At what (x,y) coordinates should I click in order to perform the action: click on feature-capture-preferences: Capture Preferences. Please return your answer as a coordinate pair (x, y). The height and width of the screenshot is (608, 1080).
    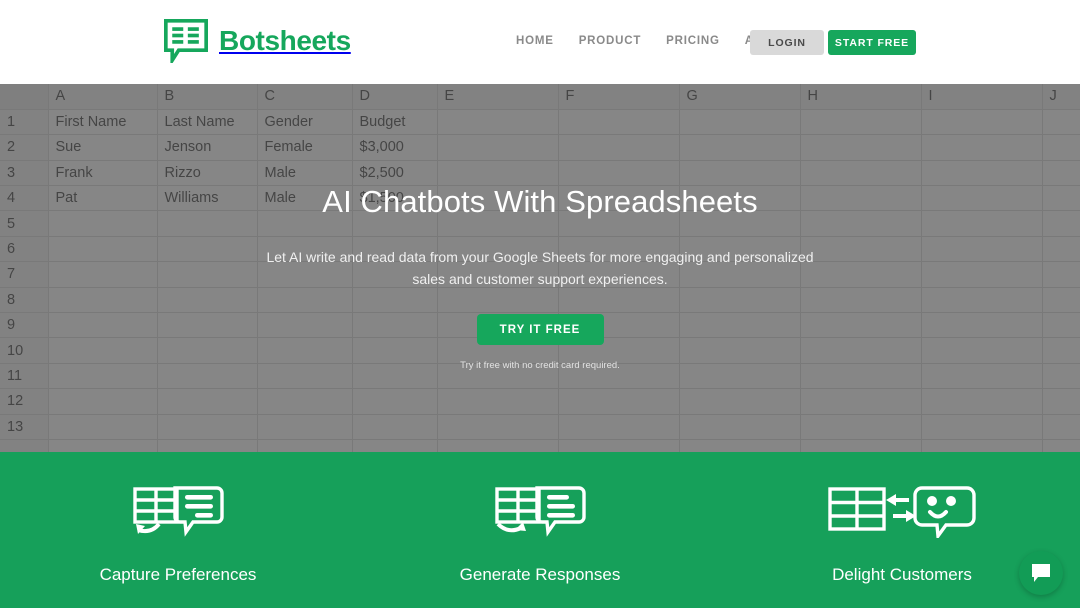
    Looking at the image, I should click on (178, 533).